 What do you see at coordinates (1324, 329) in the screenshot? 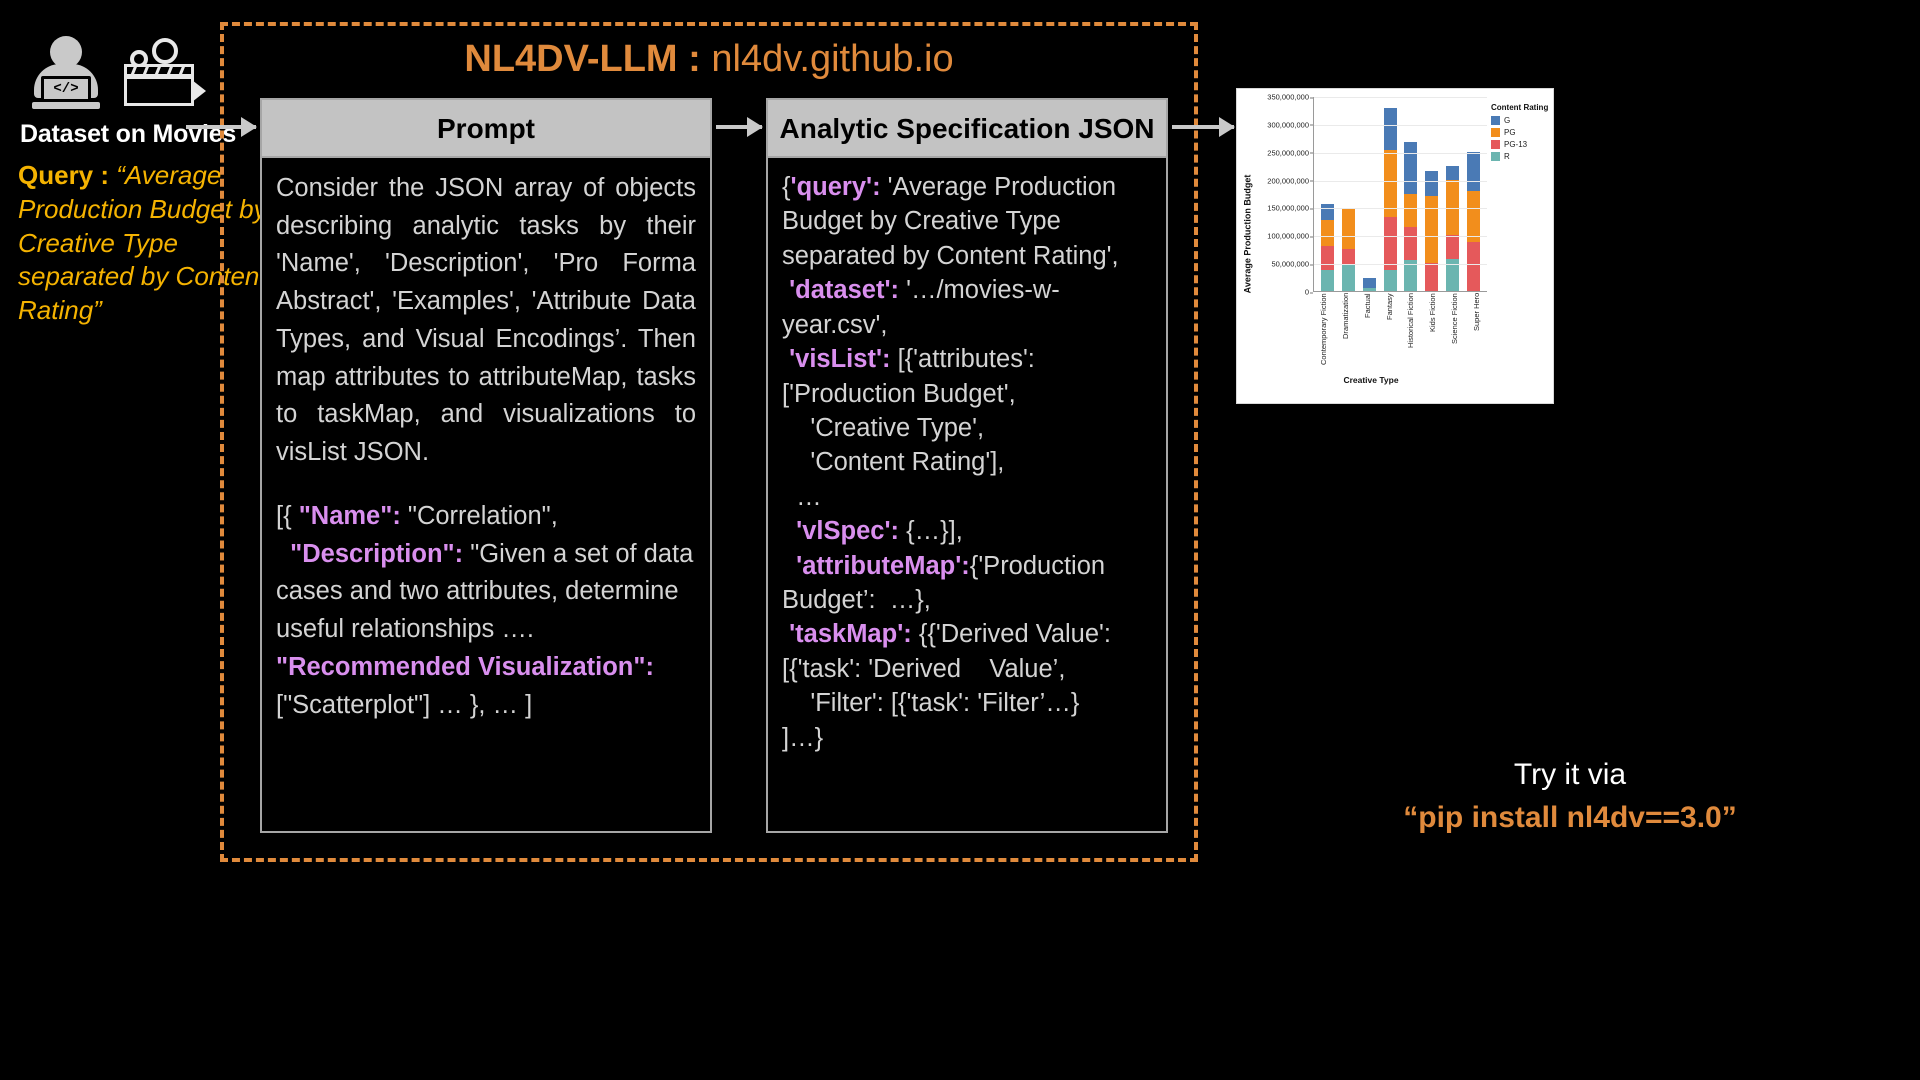
I see `chart-x-tick: Contemporary Fiction` at bounding box center [1324, 329].